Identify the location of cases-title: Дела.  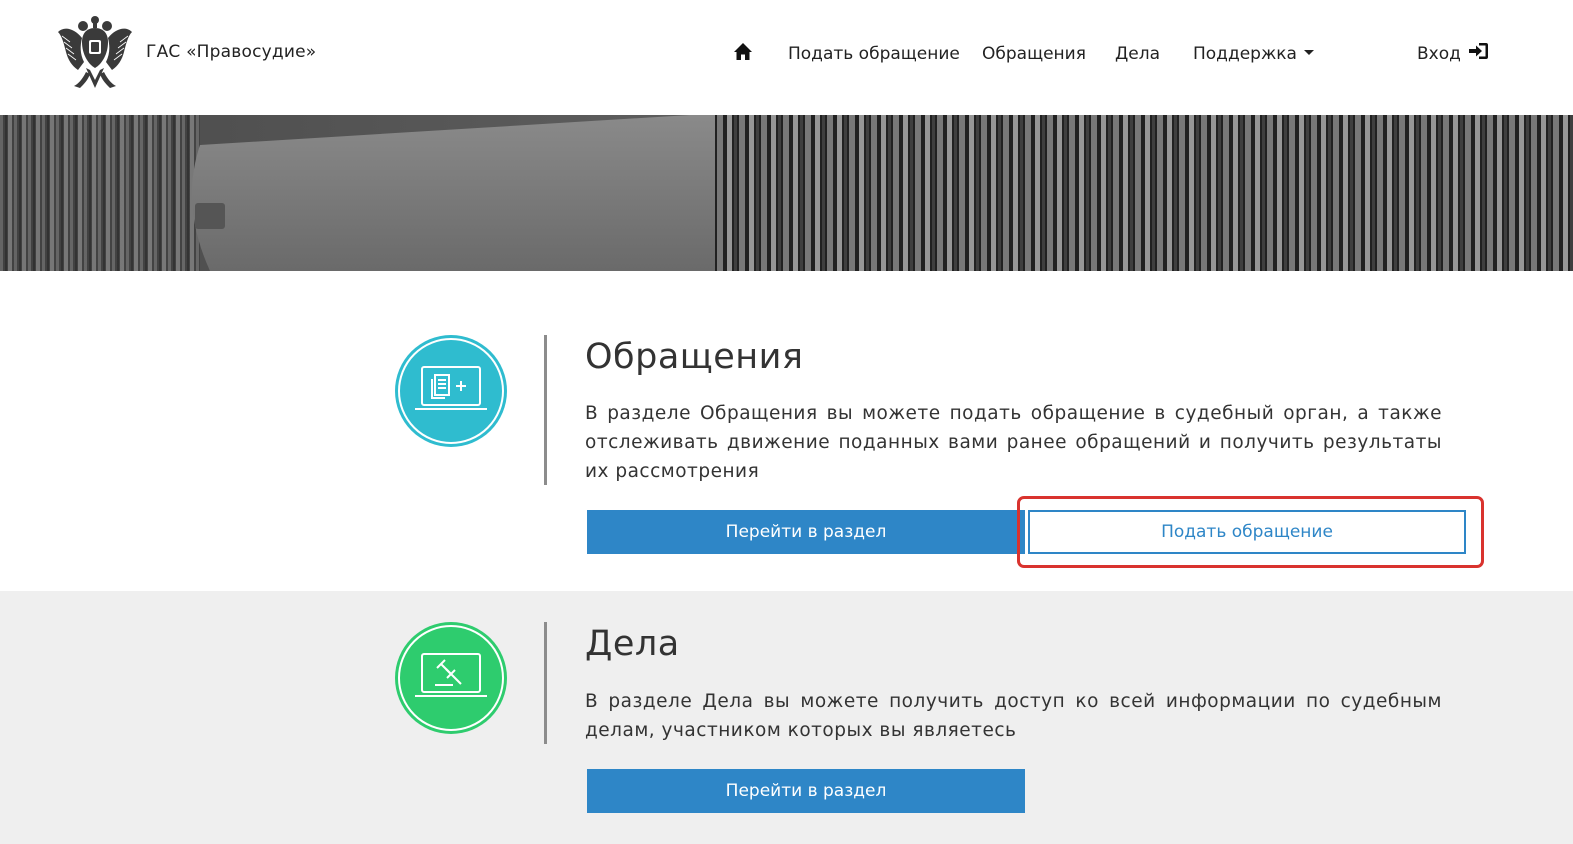
(632, 644).